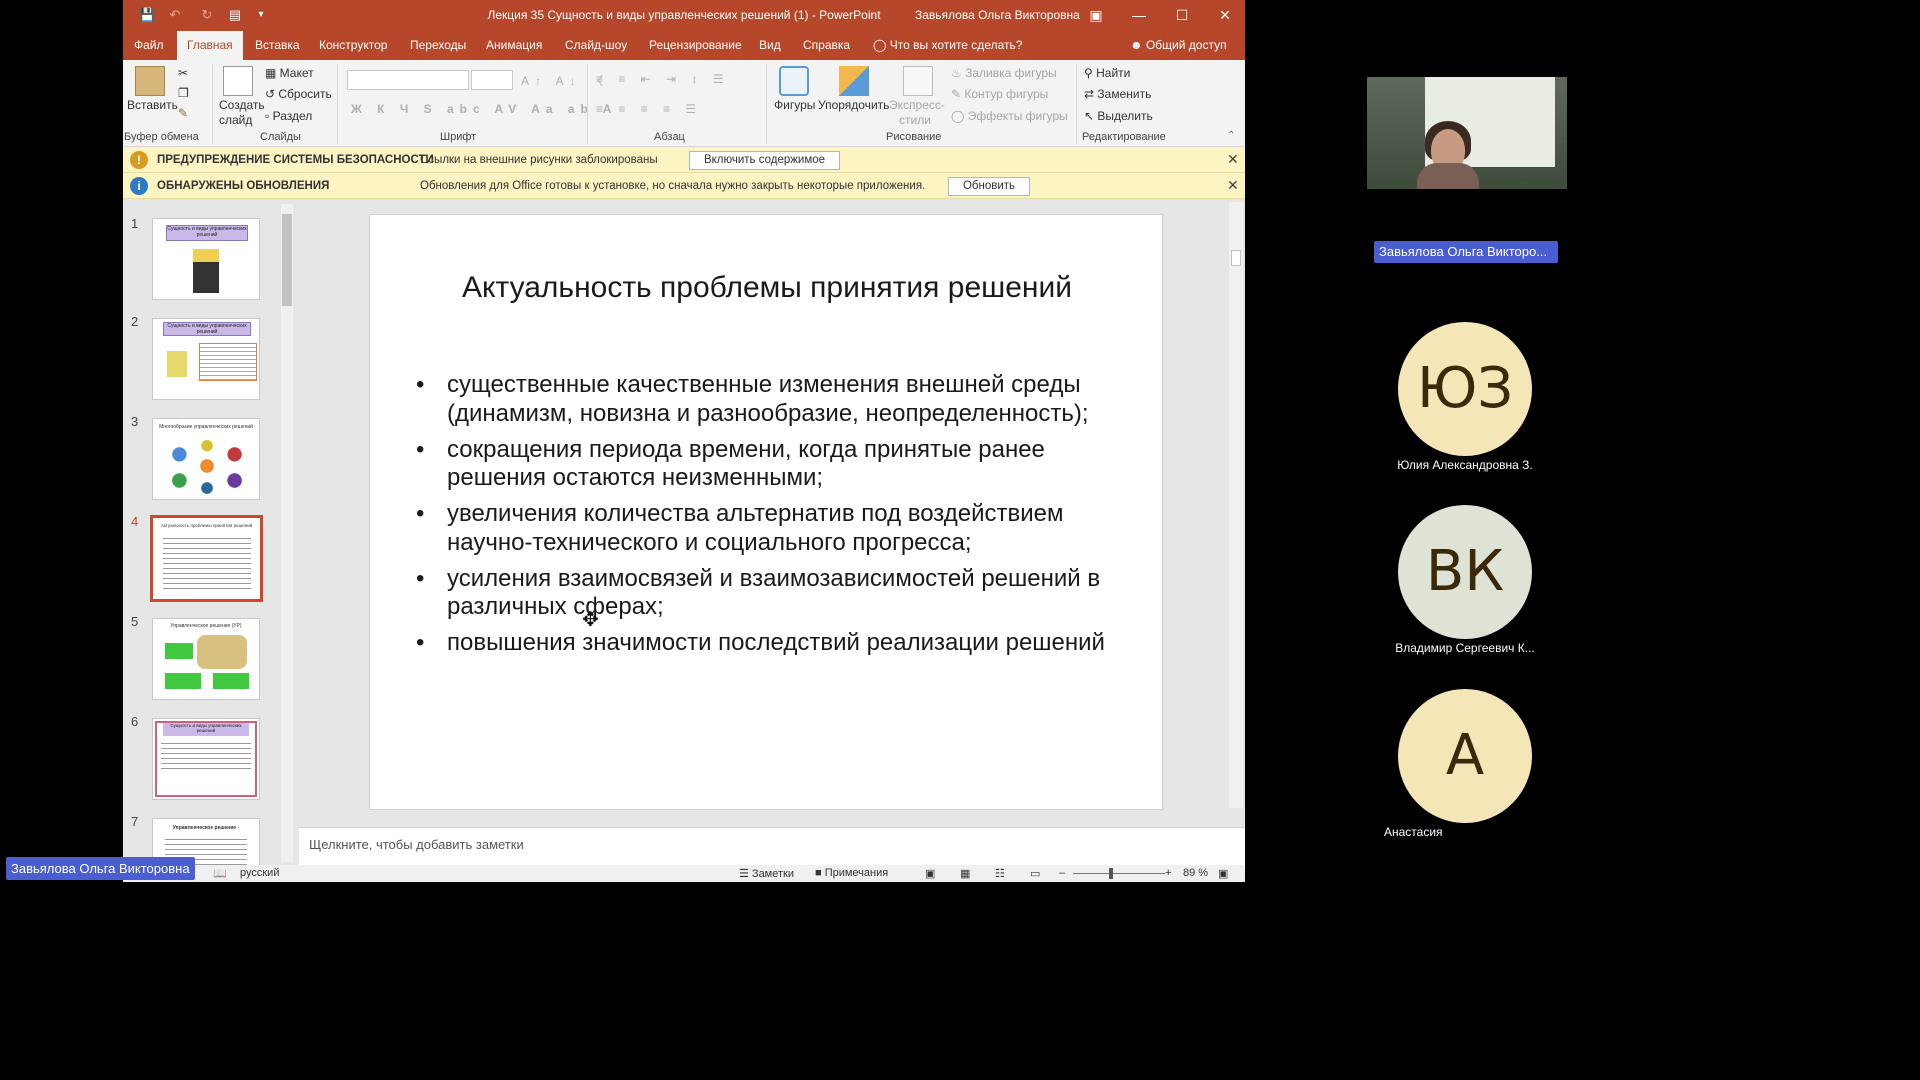 This screenshot has height=1080, width=1920. I want to click on reading-view-icon: ☷, so click(1000, 873).